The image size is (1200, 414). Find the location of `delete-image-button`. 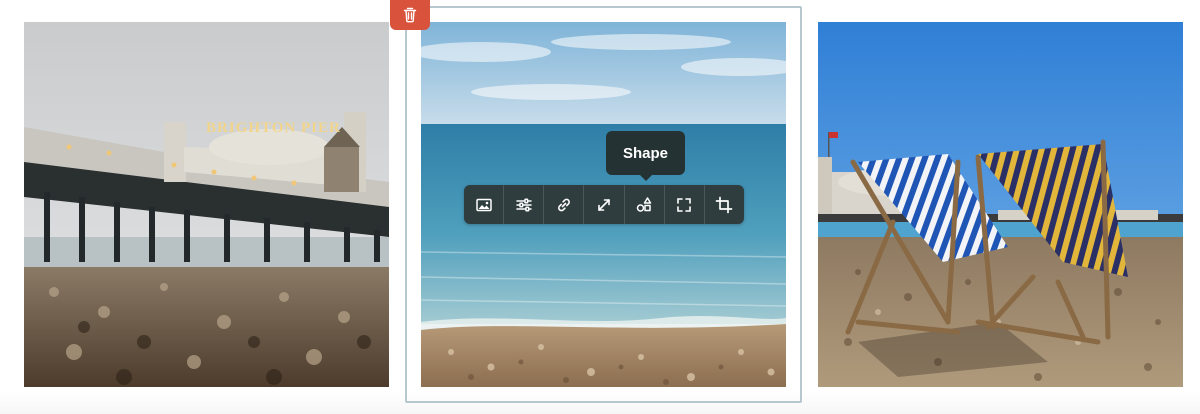

delete-image-button is located at coordinates (410, 15).